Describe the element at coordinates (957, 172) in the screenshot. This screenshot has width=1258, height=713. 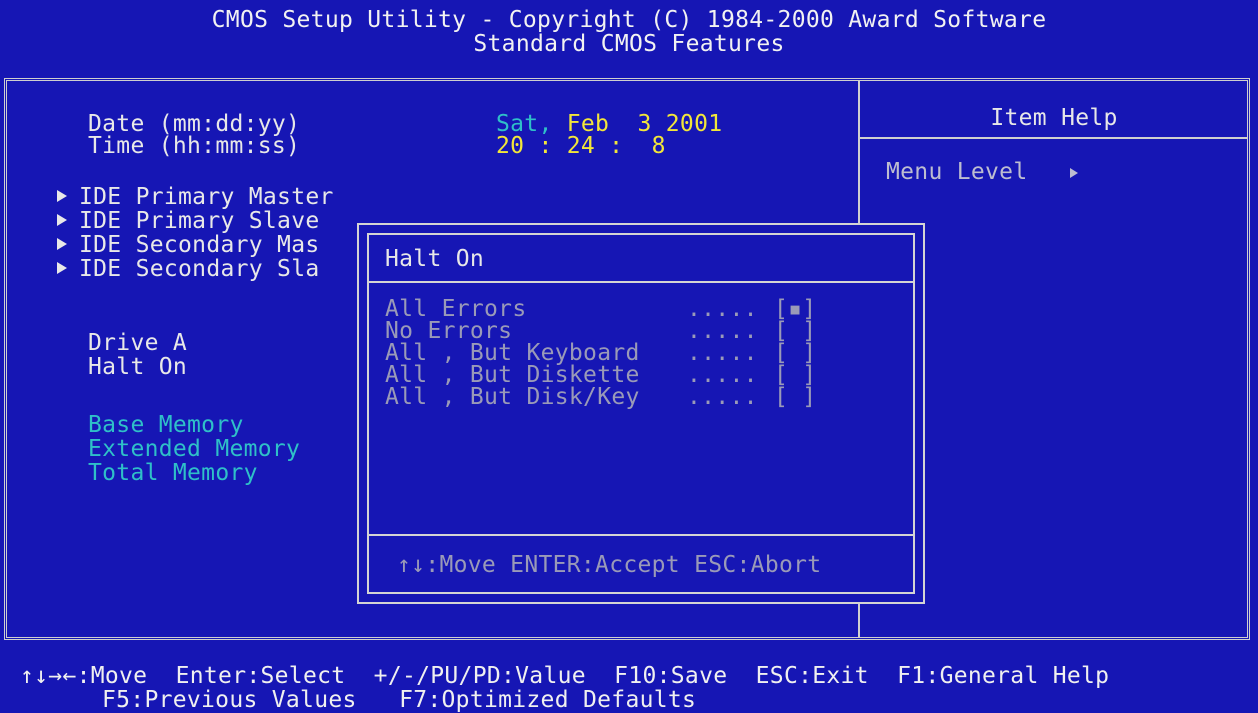
I see `menu-level-label: Menu Level` at that location.